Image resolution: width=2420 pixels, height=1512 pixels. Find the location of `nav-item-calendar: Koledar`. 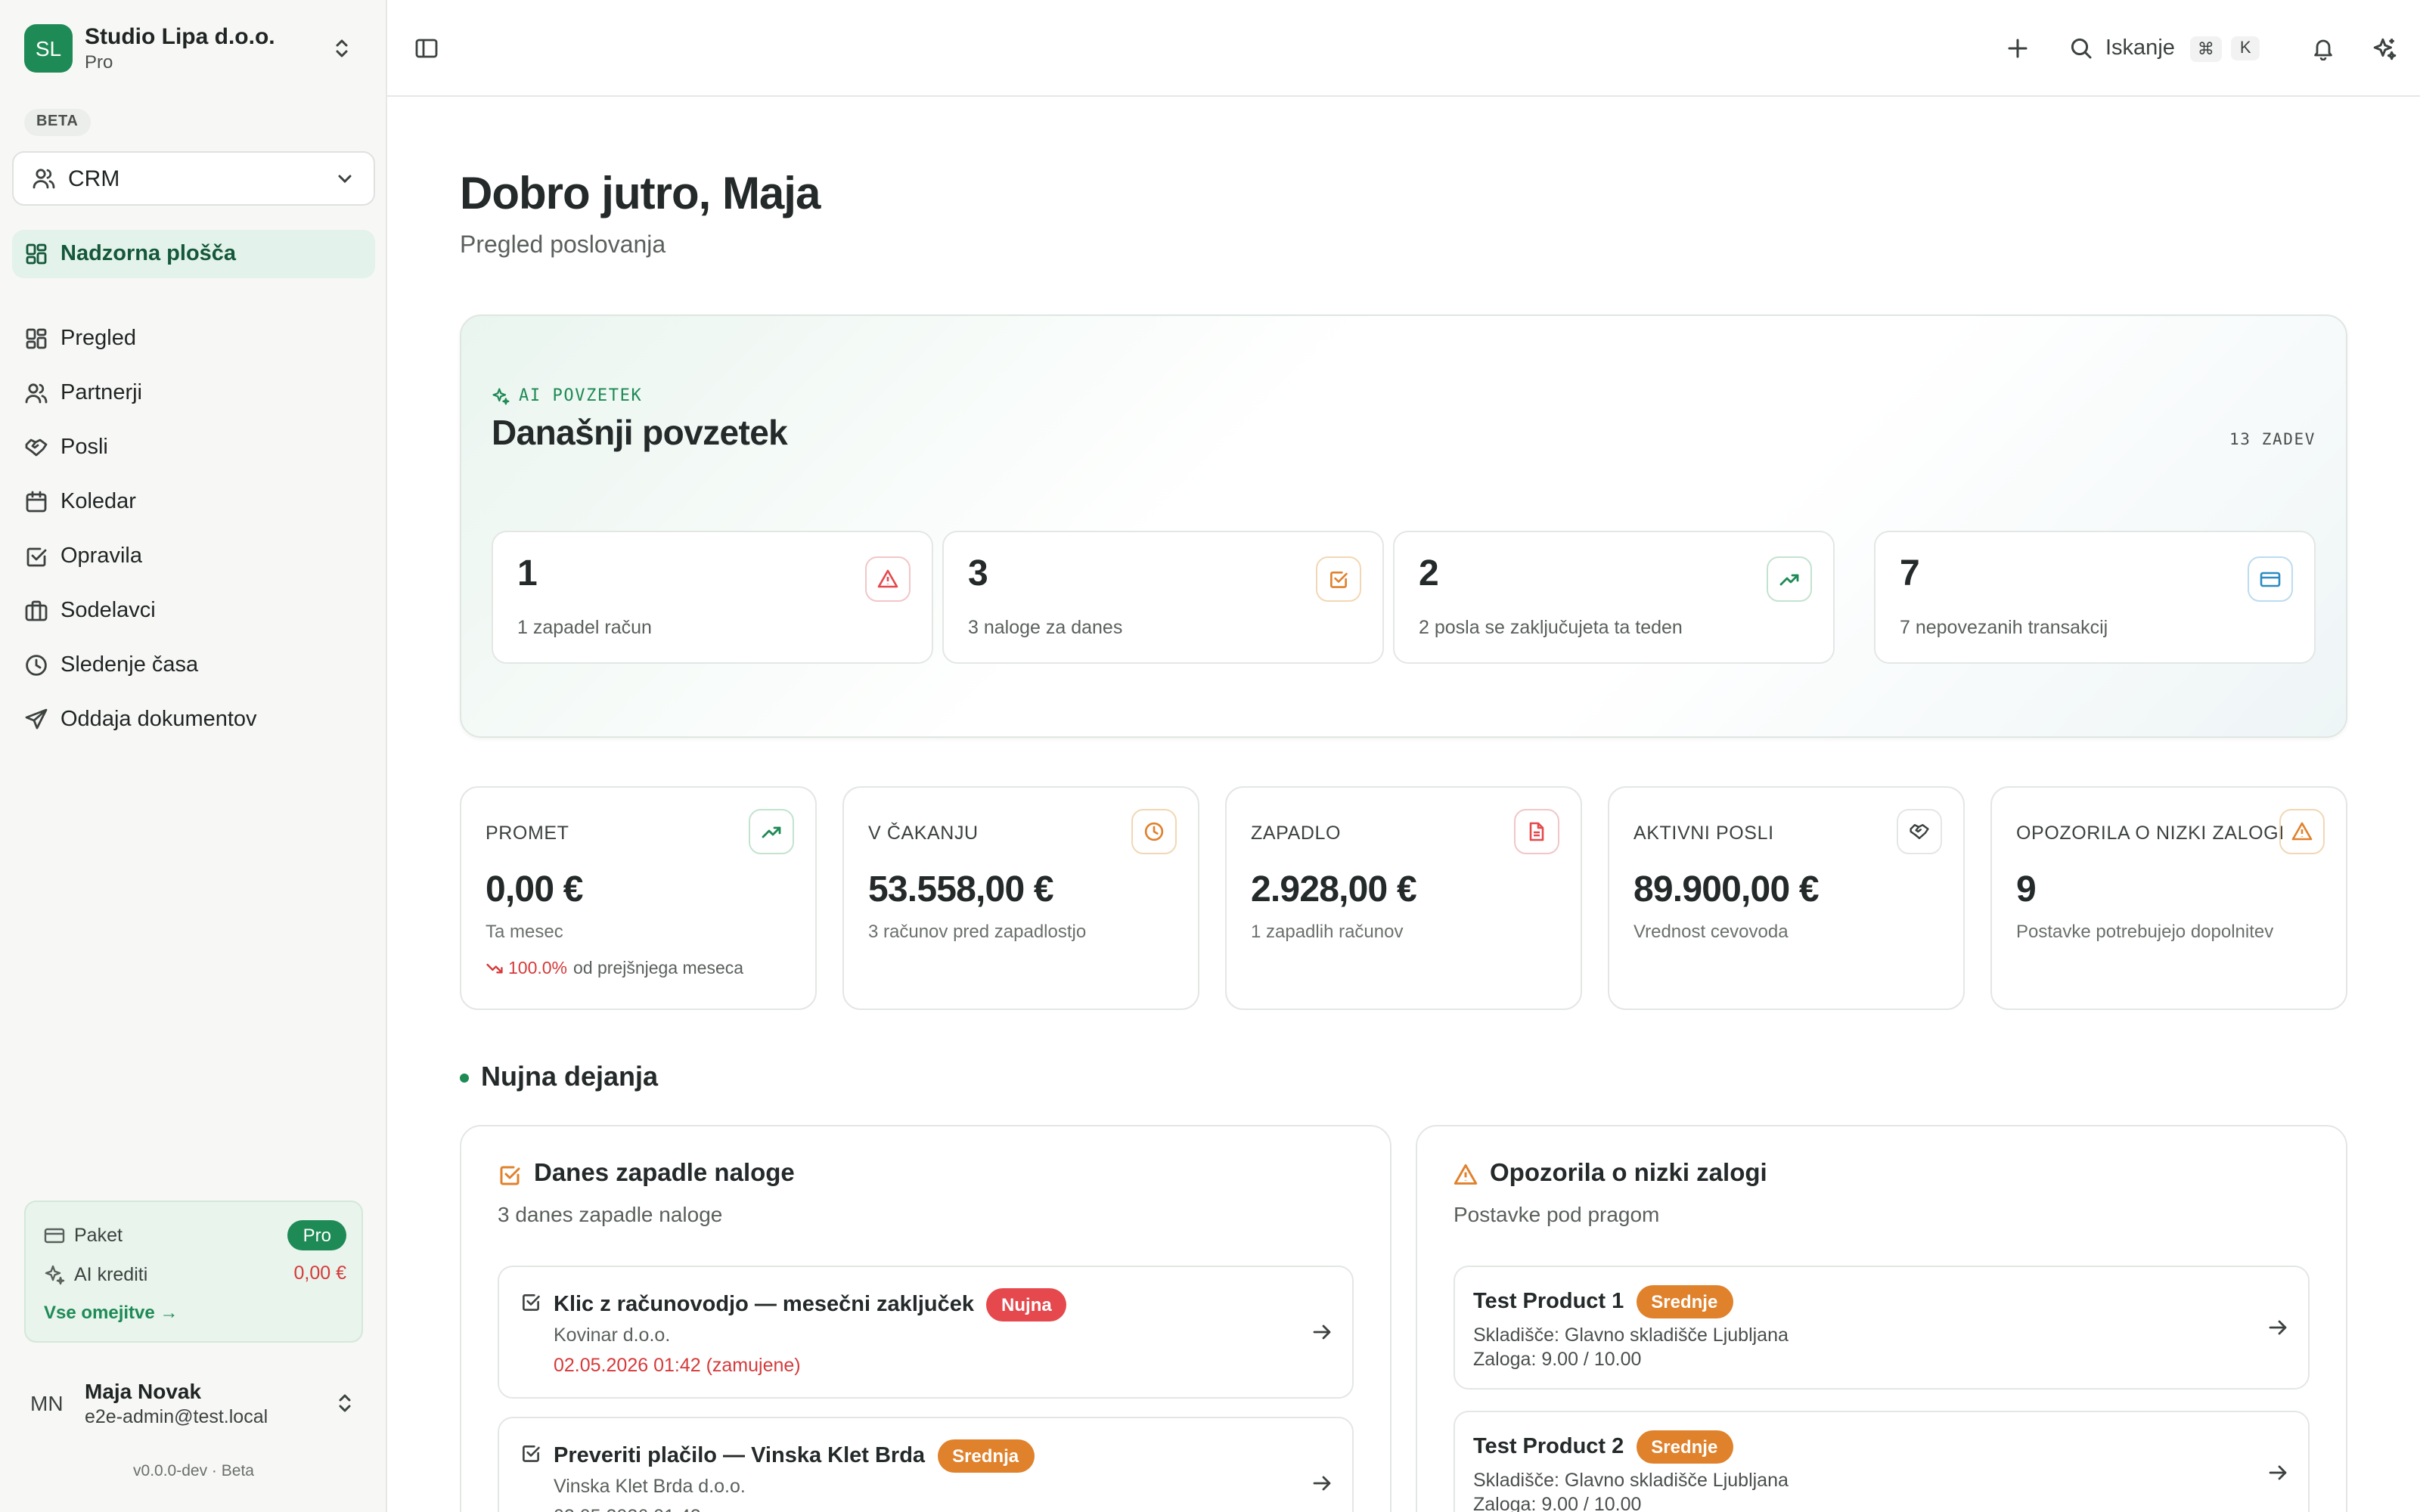

nav-item-calendar: Koledar is located at coordinates (193, 502).